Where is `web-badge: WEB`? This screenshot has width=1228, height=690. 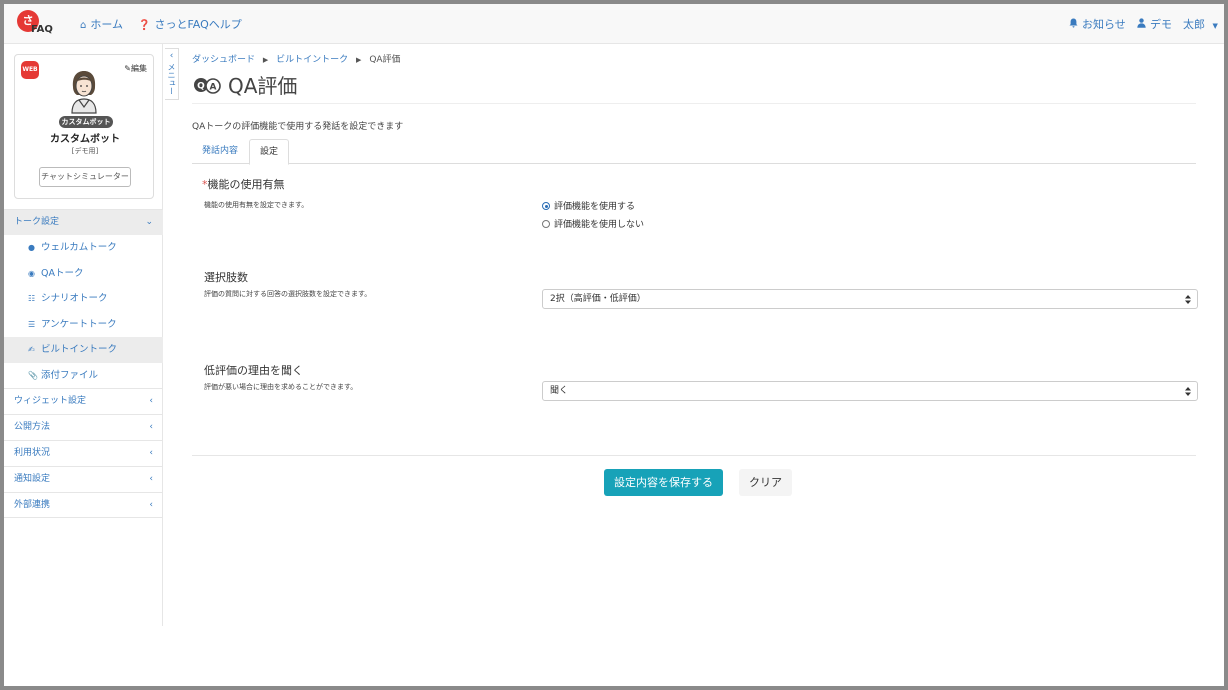 web-badge: WEB is located at coordinates (30, 70).